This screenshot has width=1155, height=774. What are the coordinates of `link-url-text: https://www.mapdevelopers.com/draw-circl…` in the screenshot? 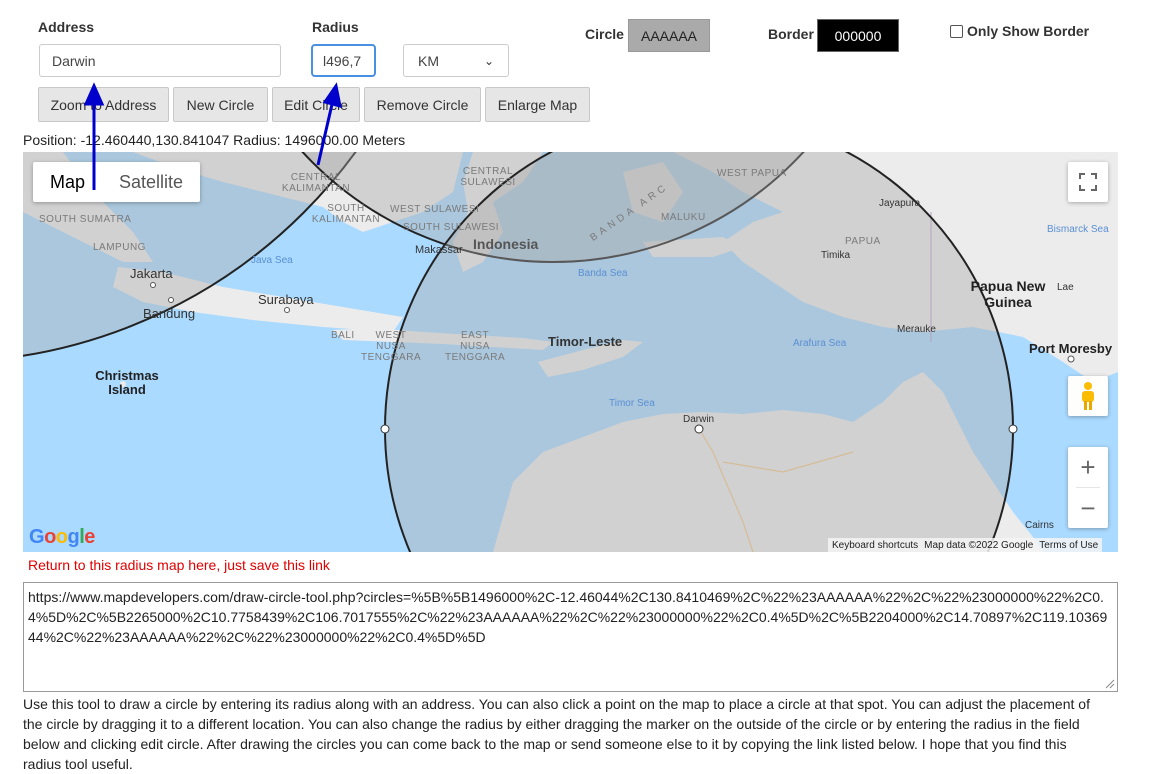 It's located at (568, 617).